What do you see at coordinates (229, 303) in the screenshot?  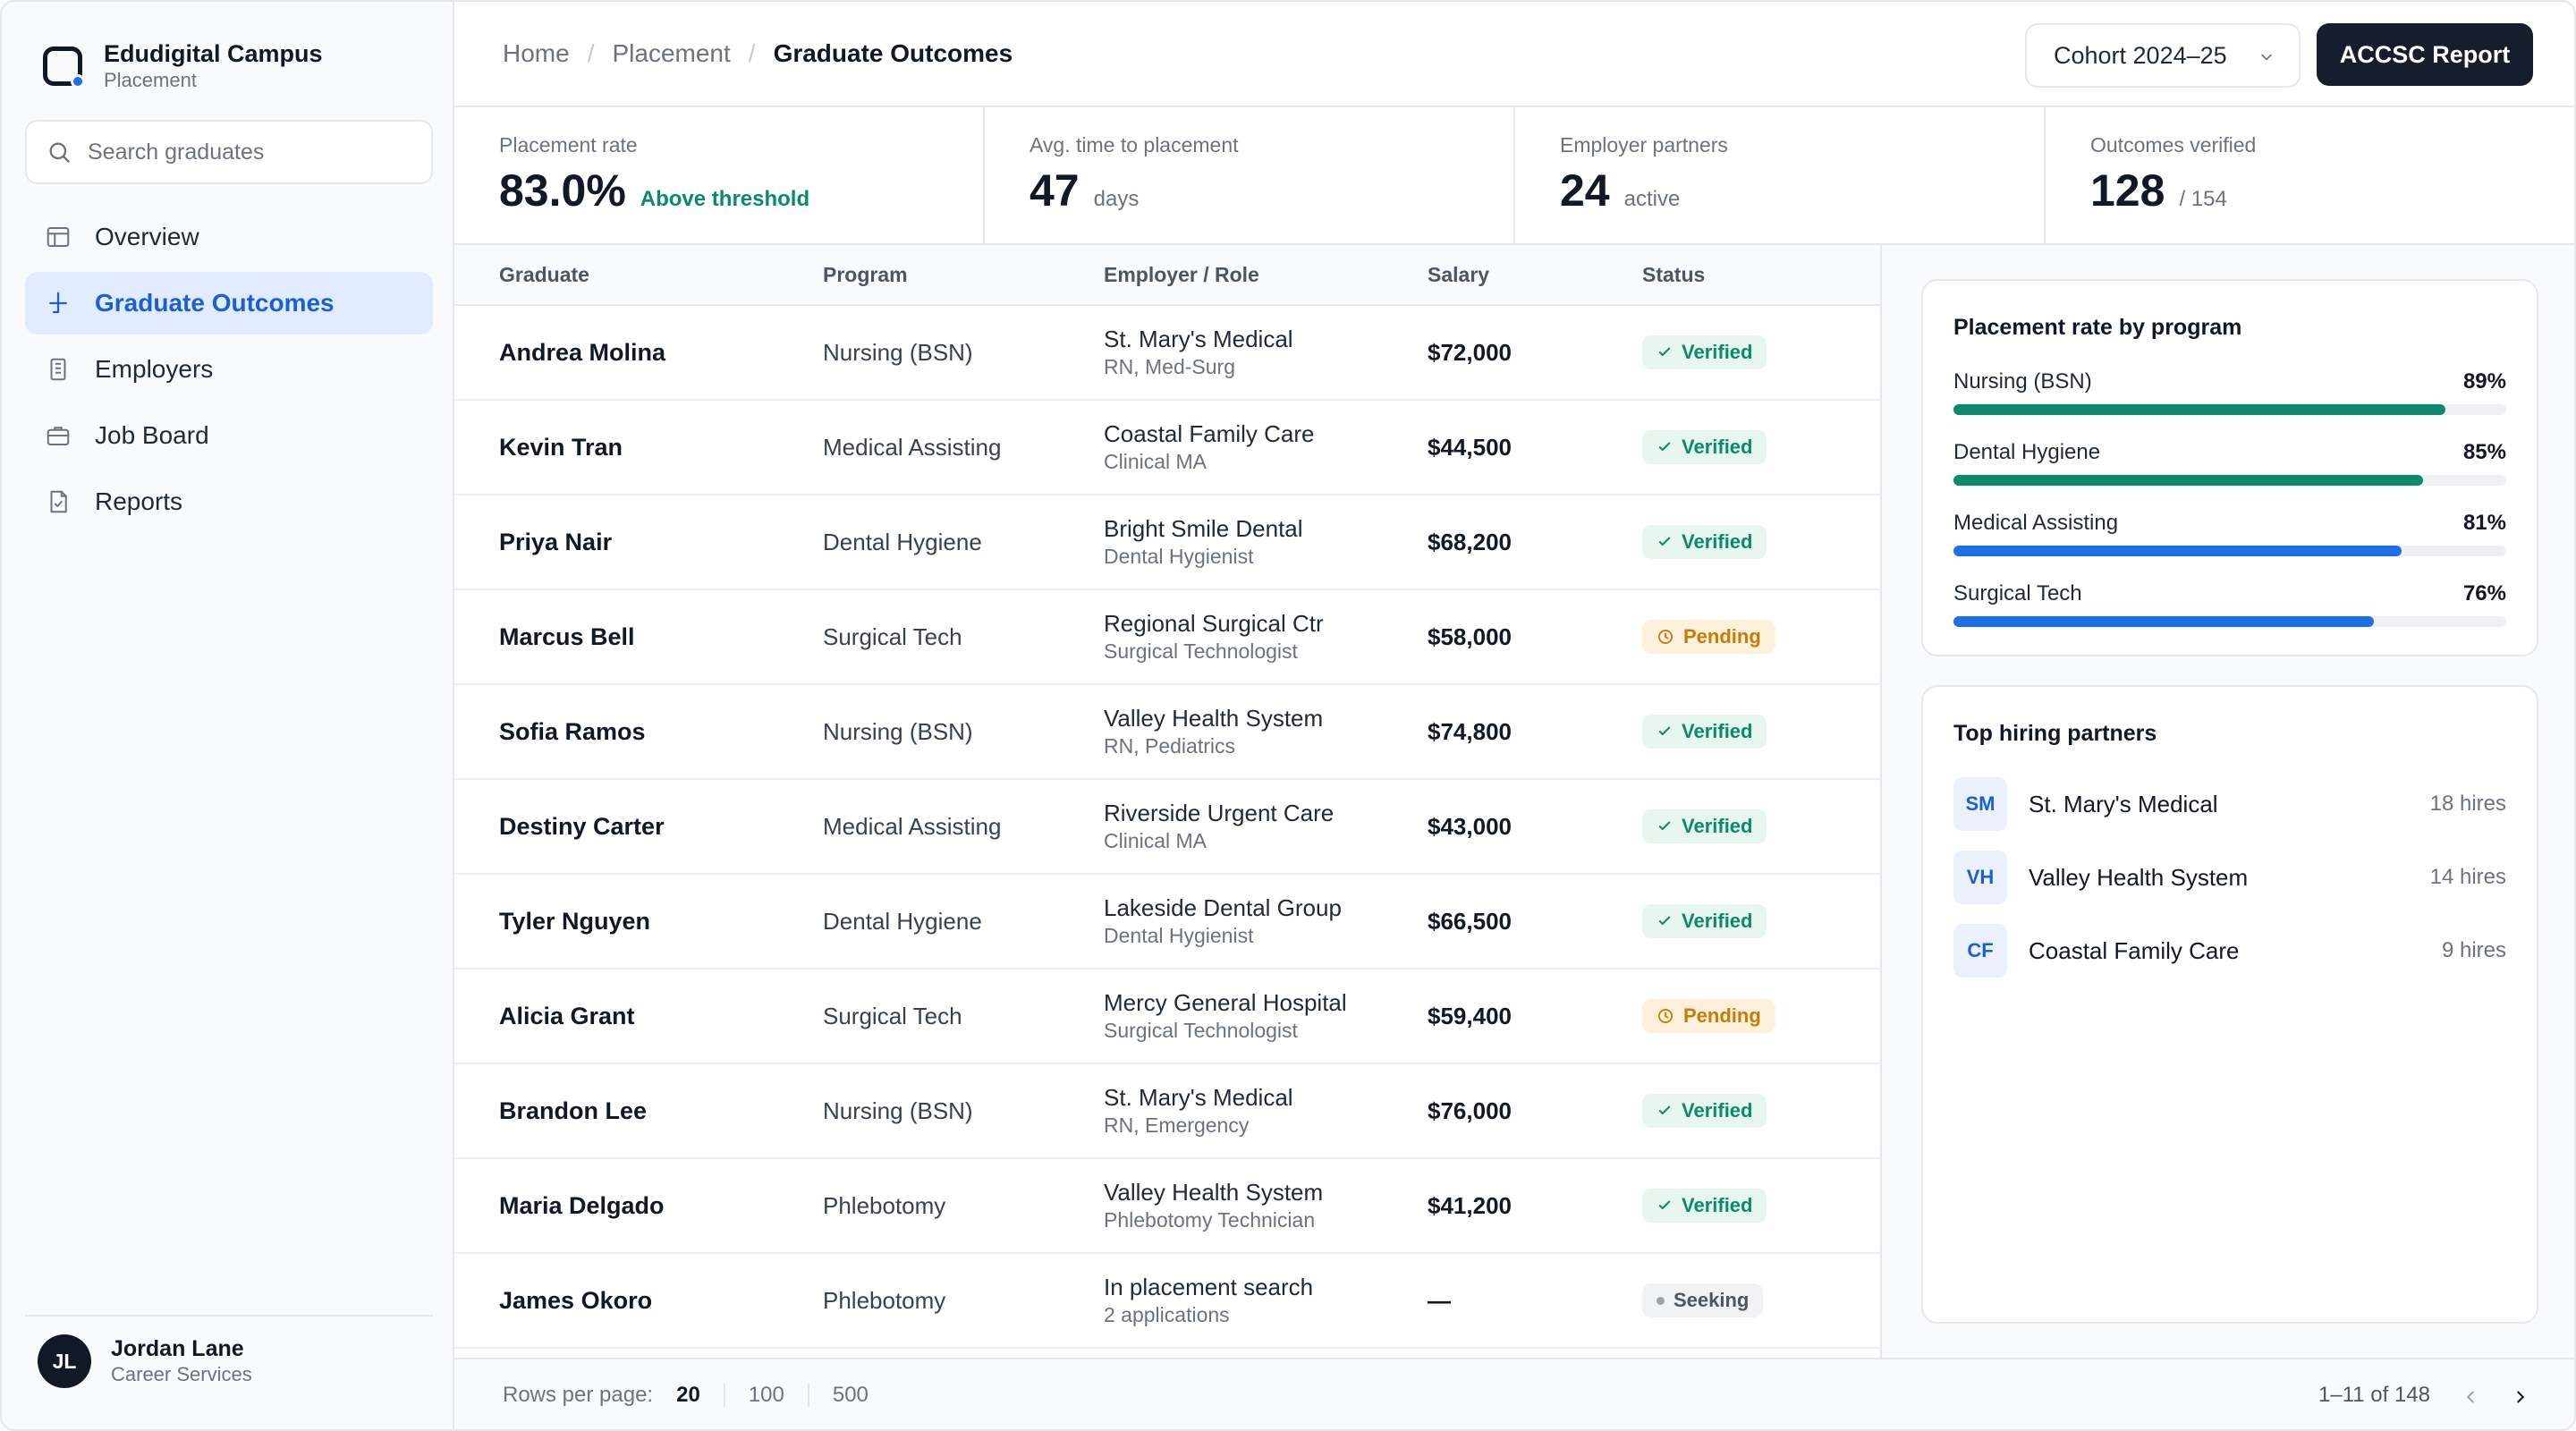 I see `sidebar-item-graduate-outcomes: Graduate Outcomes` at bounding box center [229, 303].